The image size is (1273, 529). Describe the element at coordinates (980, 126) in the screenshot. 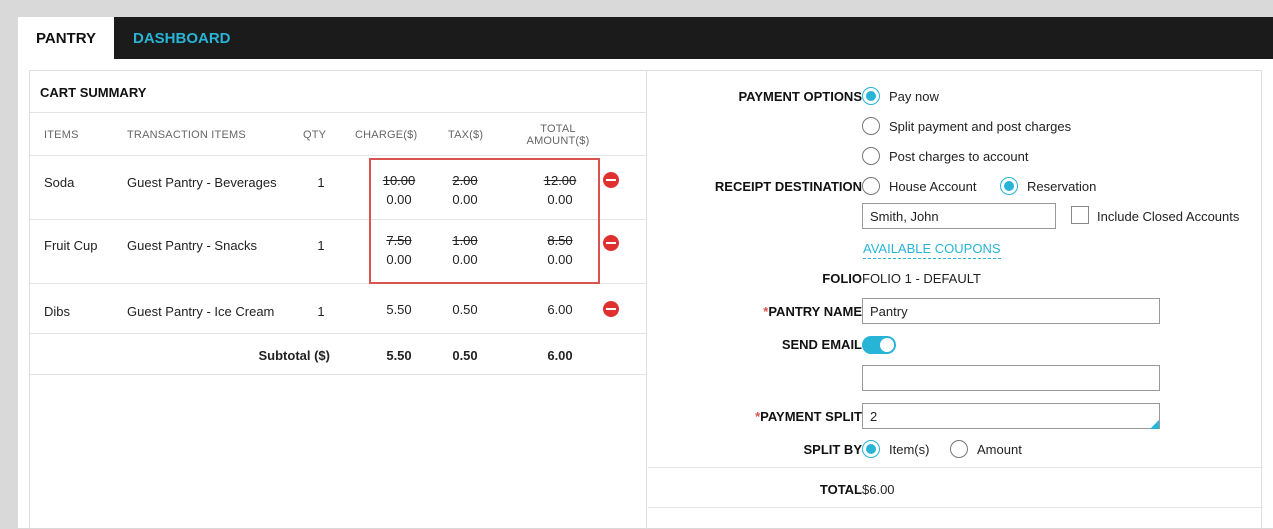

I see `radio-label-split-payment: Split payment and post charges` at that location.